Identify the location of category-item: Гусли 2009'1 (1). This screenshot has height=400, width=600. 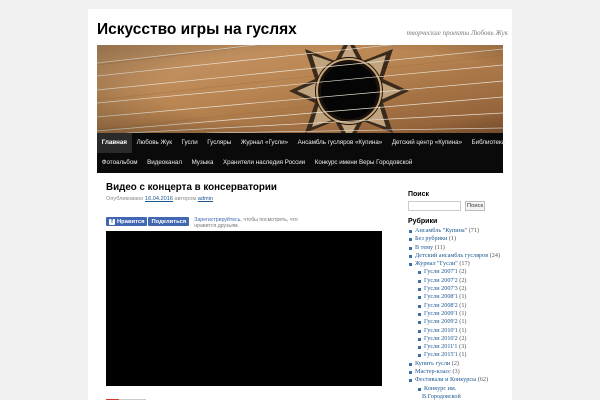
(462, 314).